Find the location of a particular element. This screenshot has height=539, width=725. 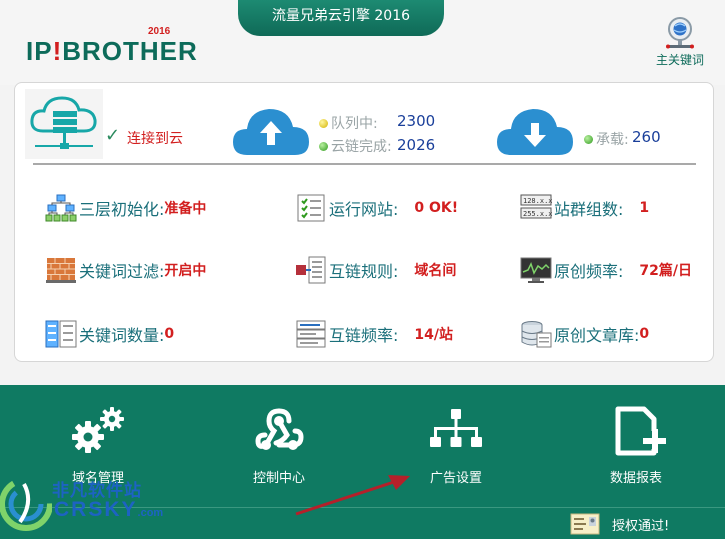

watermark-site: CRSKY.com is located at coordinates (109, 509).